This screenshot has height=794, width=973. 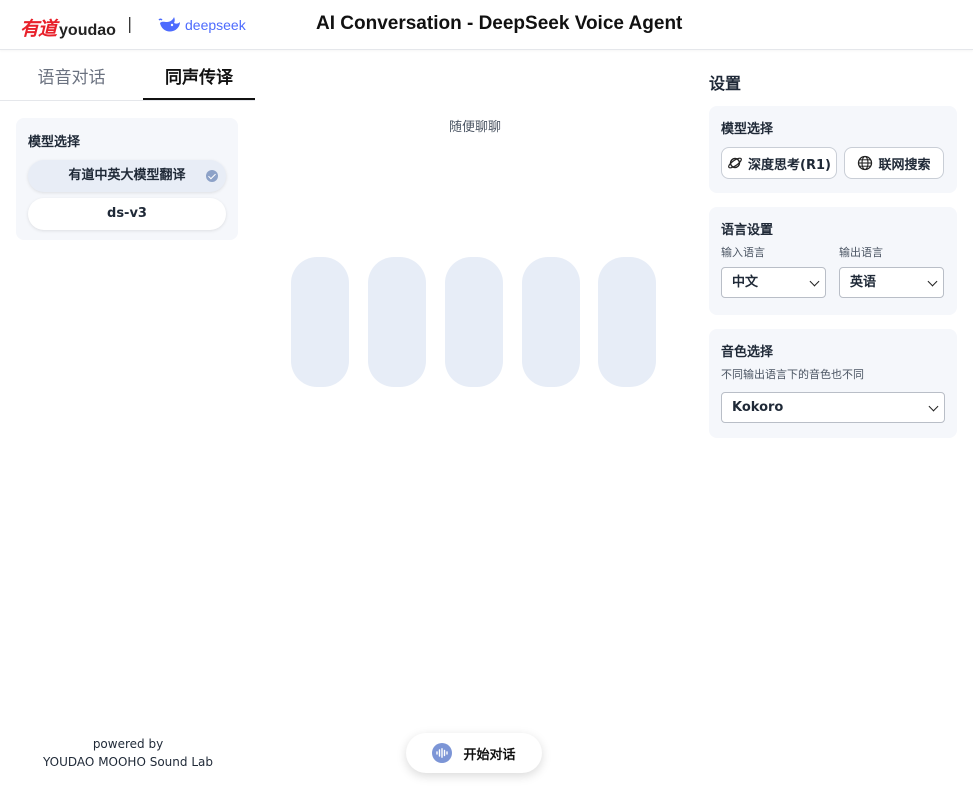 What do you see at coordinates (128, 762) in the screenshot?
I see `lab-name: YOUDAO MOOHO Sound Lab` at bounding box center [128, 762].